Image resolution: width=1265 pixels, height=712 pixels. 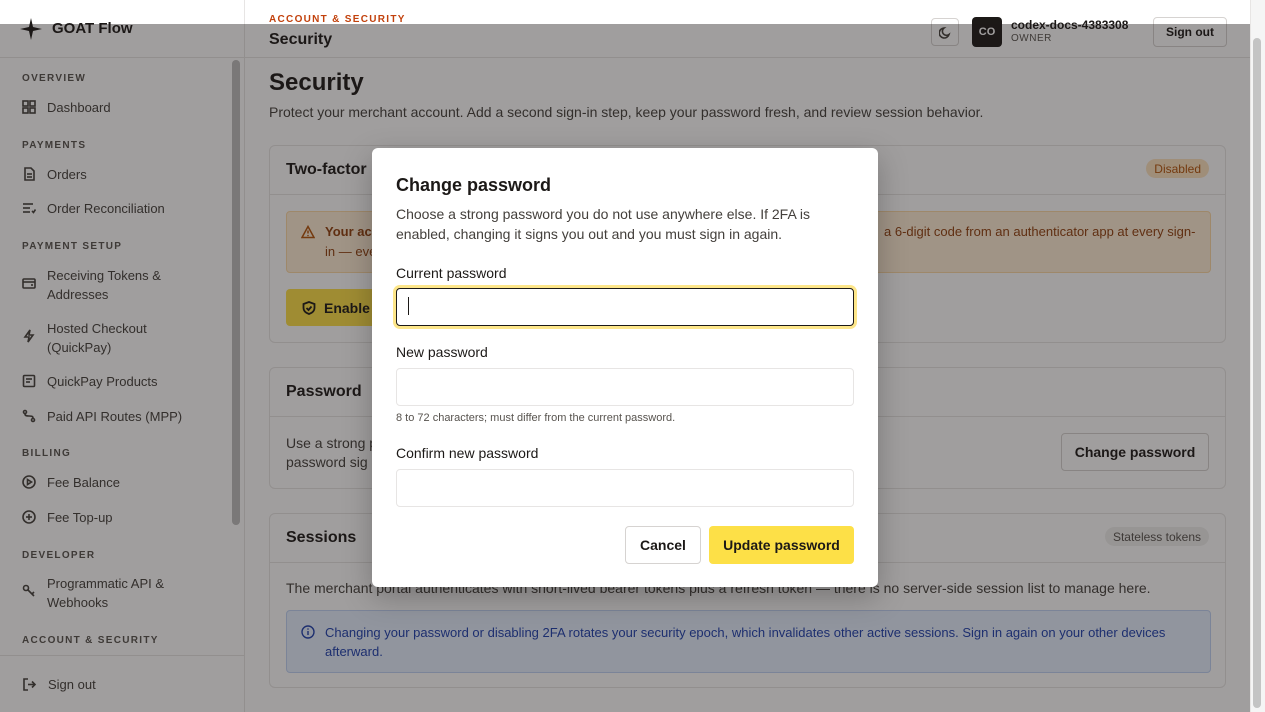 I want to click on cancel-button: Cancel, so click(x=663, y=545).